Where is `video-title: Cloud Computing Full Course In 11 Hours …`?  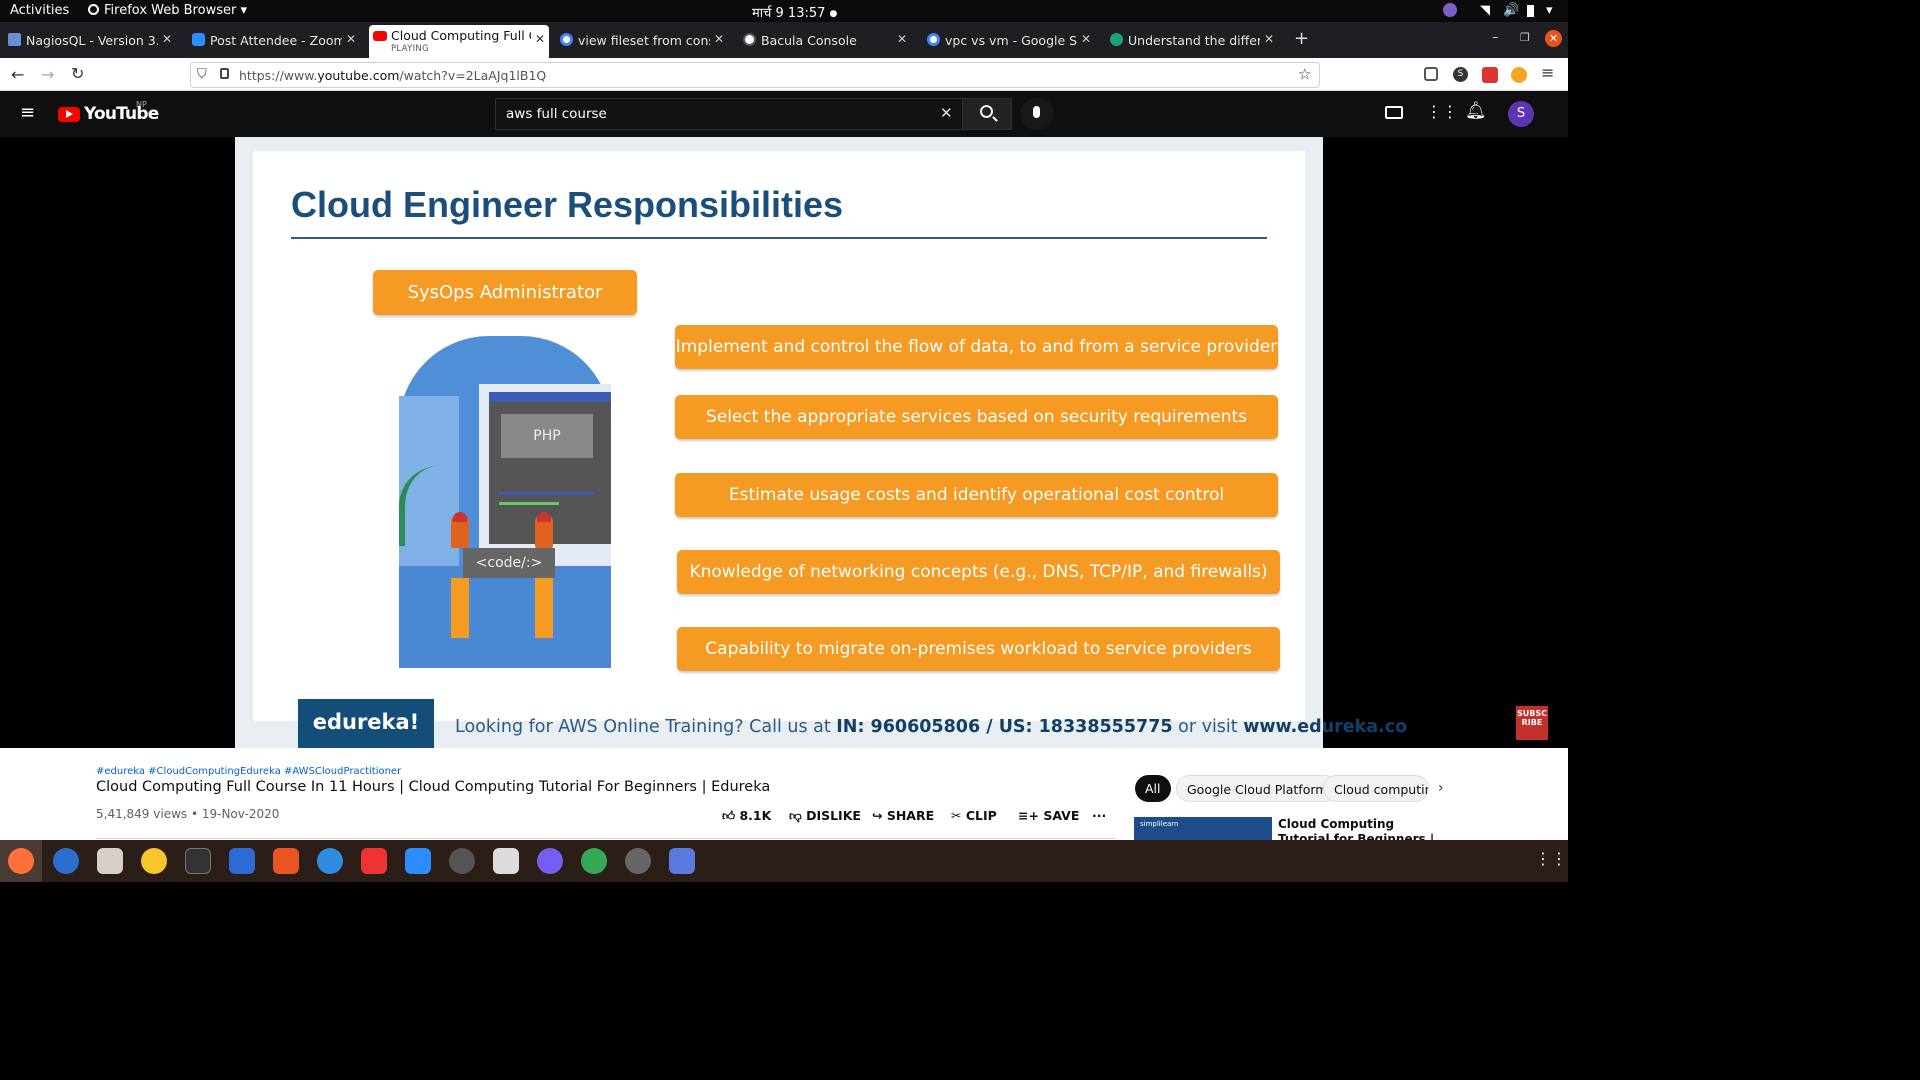 video-title: Cloud Computing Full Course In 11 Hours … is located at coordinates (433, 787).